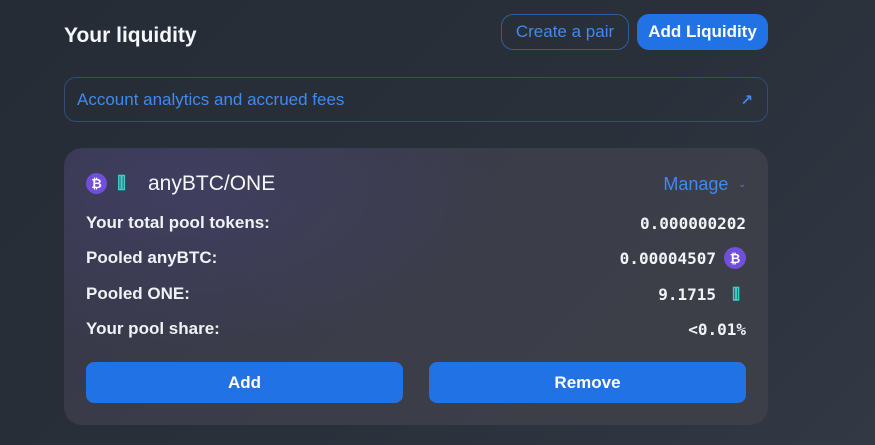 This screenshot has width=875, height=445. Describe the element at coordinates (152, 257) in the screenshot. I see `row-label: Pooled anyBTC:` at that location.